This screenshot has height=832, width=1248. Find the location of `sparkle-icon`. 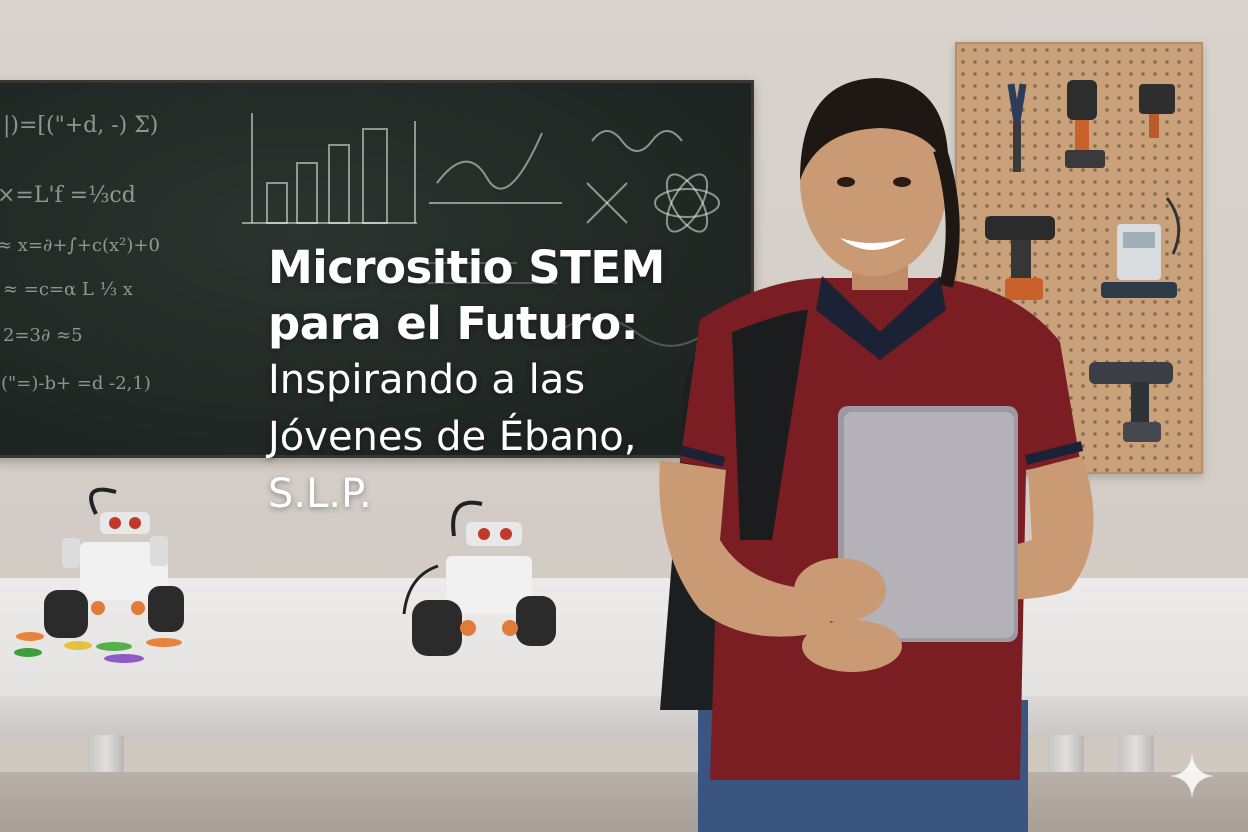

sparkle-icon is located at coordinates (1192, 776).